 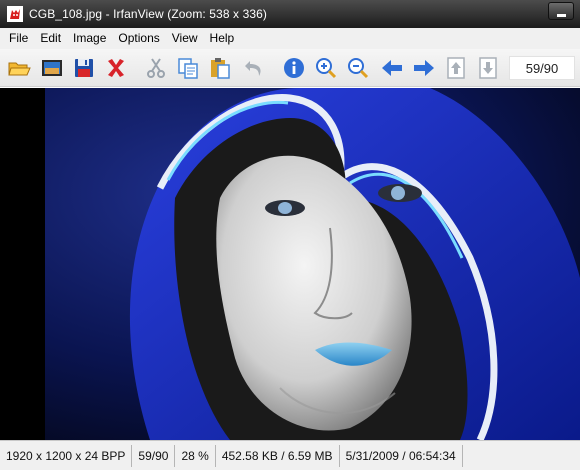 I want to click on irfanview-app-icon, so click(x=15, y=14).